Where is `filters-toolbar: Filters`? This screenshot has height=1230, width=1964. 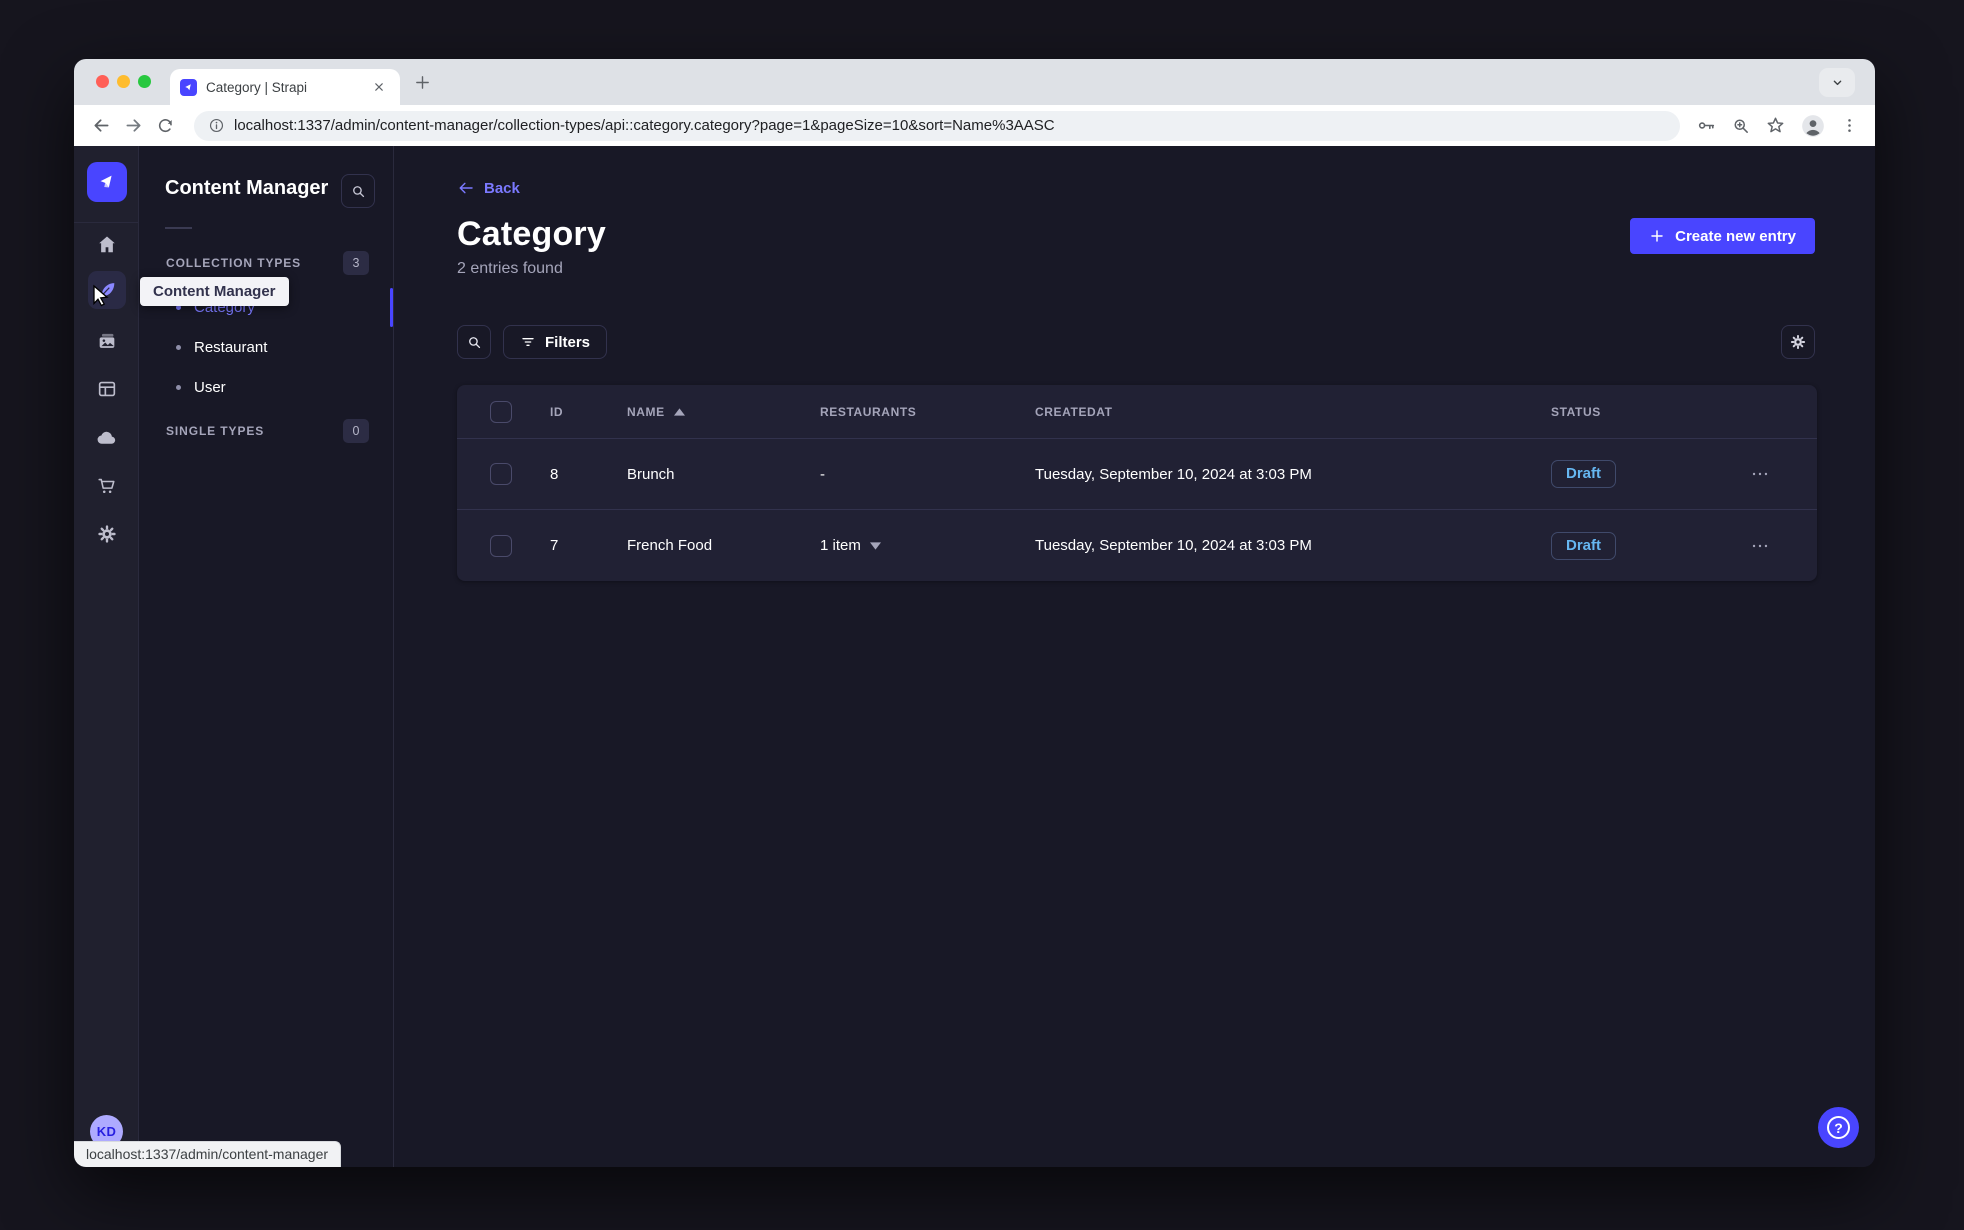 filters-toolbar: Filters is located at coordinates (1136, 342).